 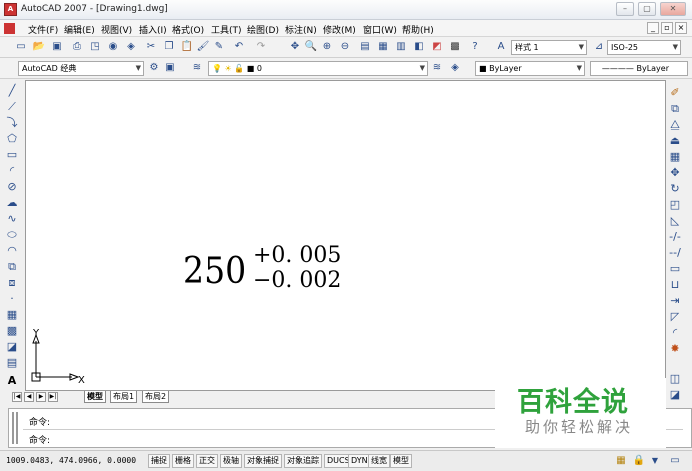 I want to click on doc-close-button: ×, so click(x=681, y=28).